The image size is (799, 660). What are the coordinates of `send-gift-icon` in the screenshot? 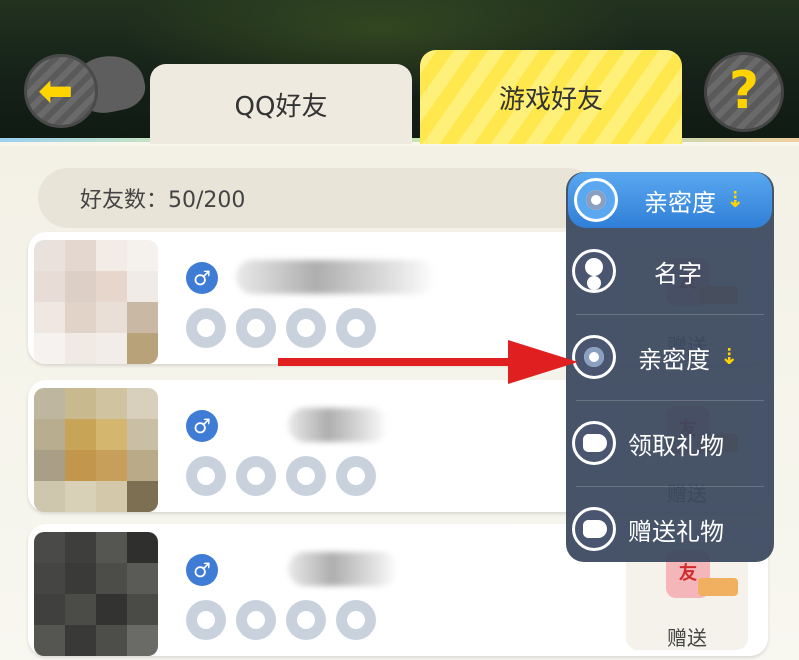 It's located at (594, 529).